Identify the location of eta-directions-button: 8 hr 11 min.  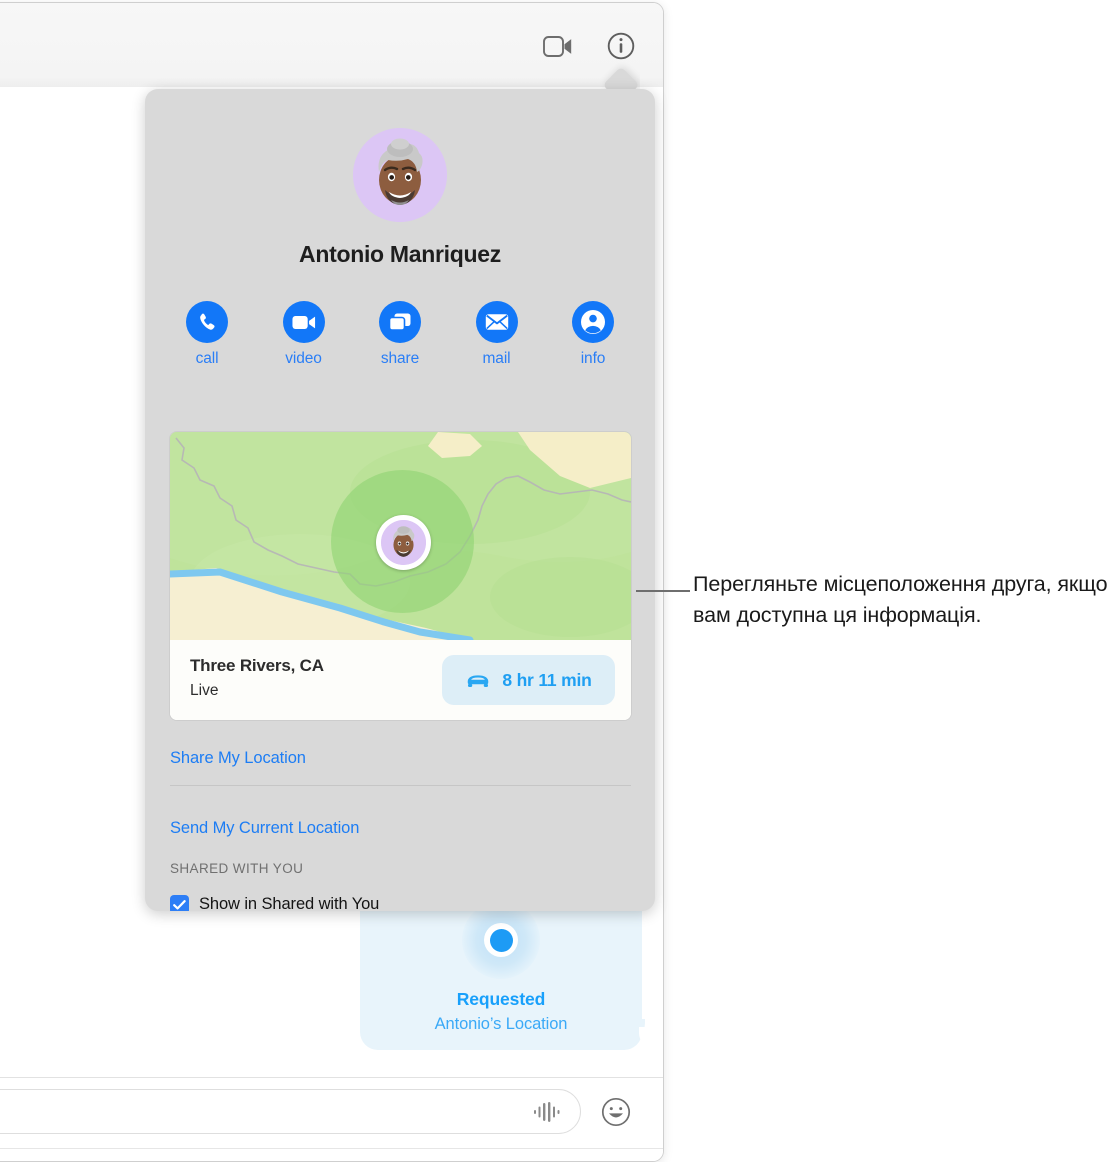
(528, 680).